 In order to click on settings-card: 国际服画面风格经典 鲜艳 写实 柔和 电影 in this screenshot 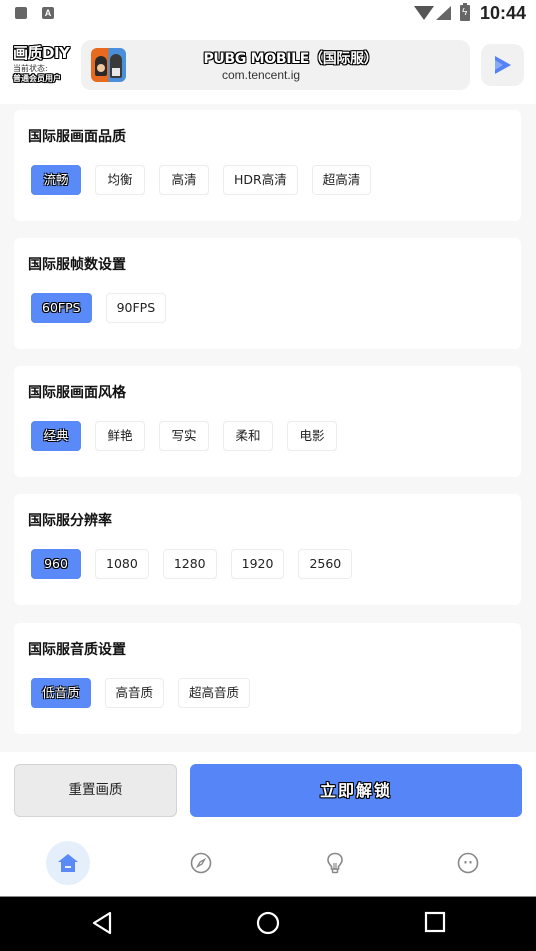, I will do `click(267, 421)`.